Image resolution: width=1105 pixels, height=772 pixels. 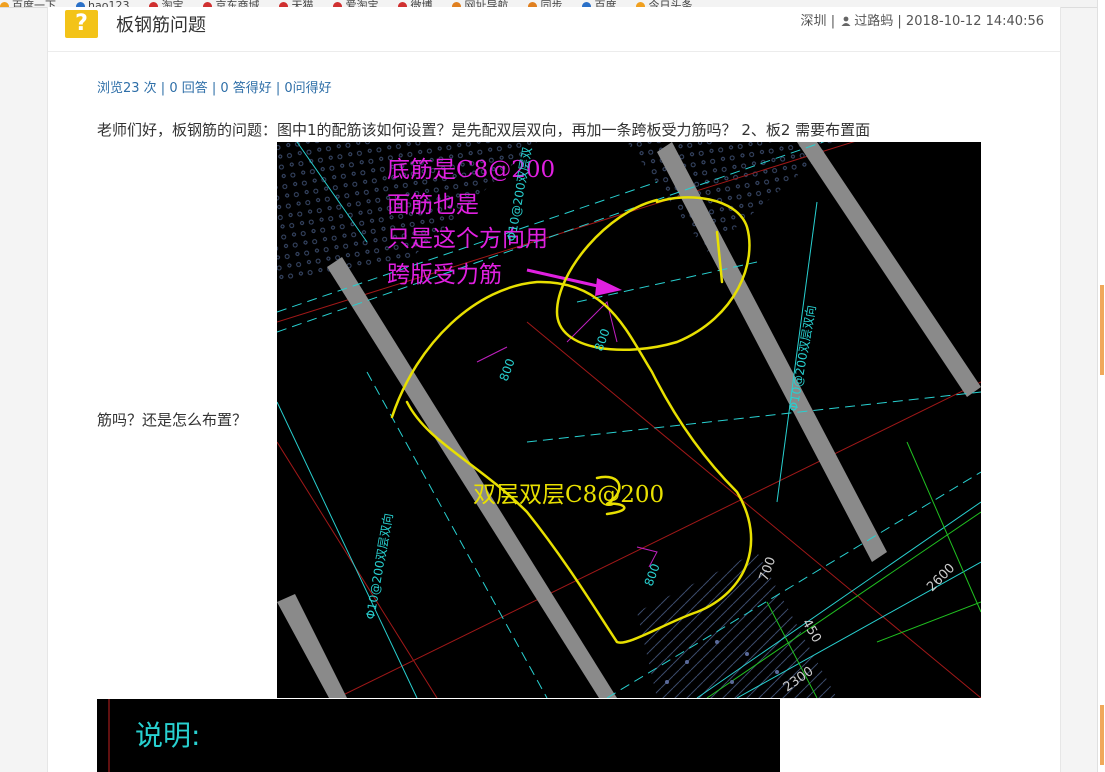 I want to click on question-body-line-2: 筋吗？还是怎么布置？, so click(x=172, y=420).